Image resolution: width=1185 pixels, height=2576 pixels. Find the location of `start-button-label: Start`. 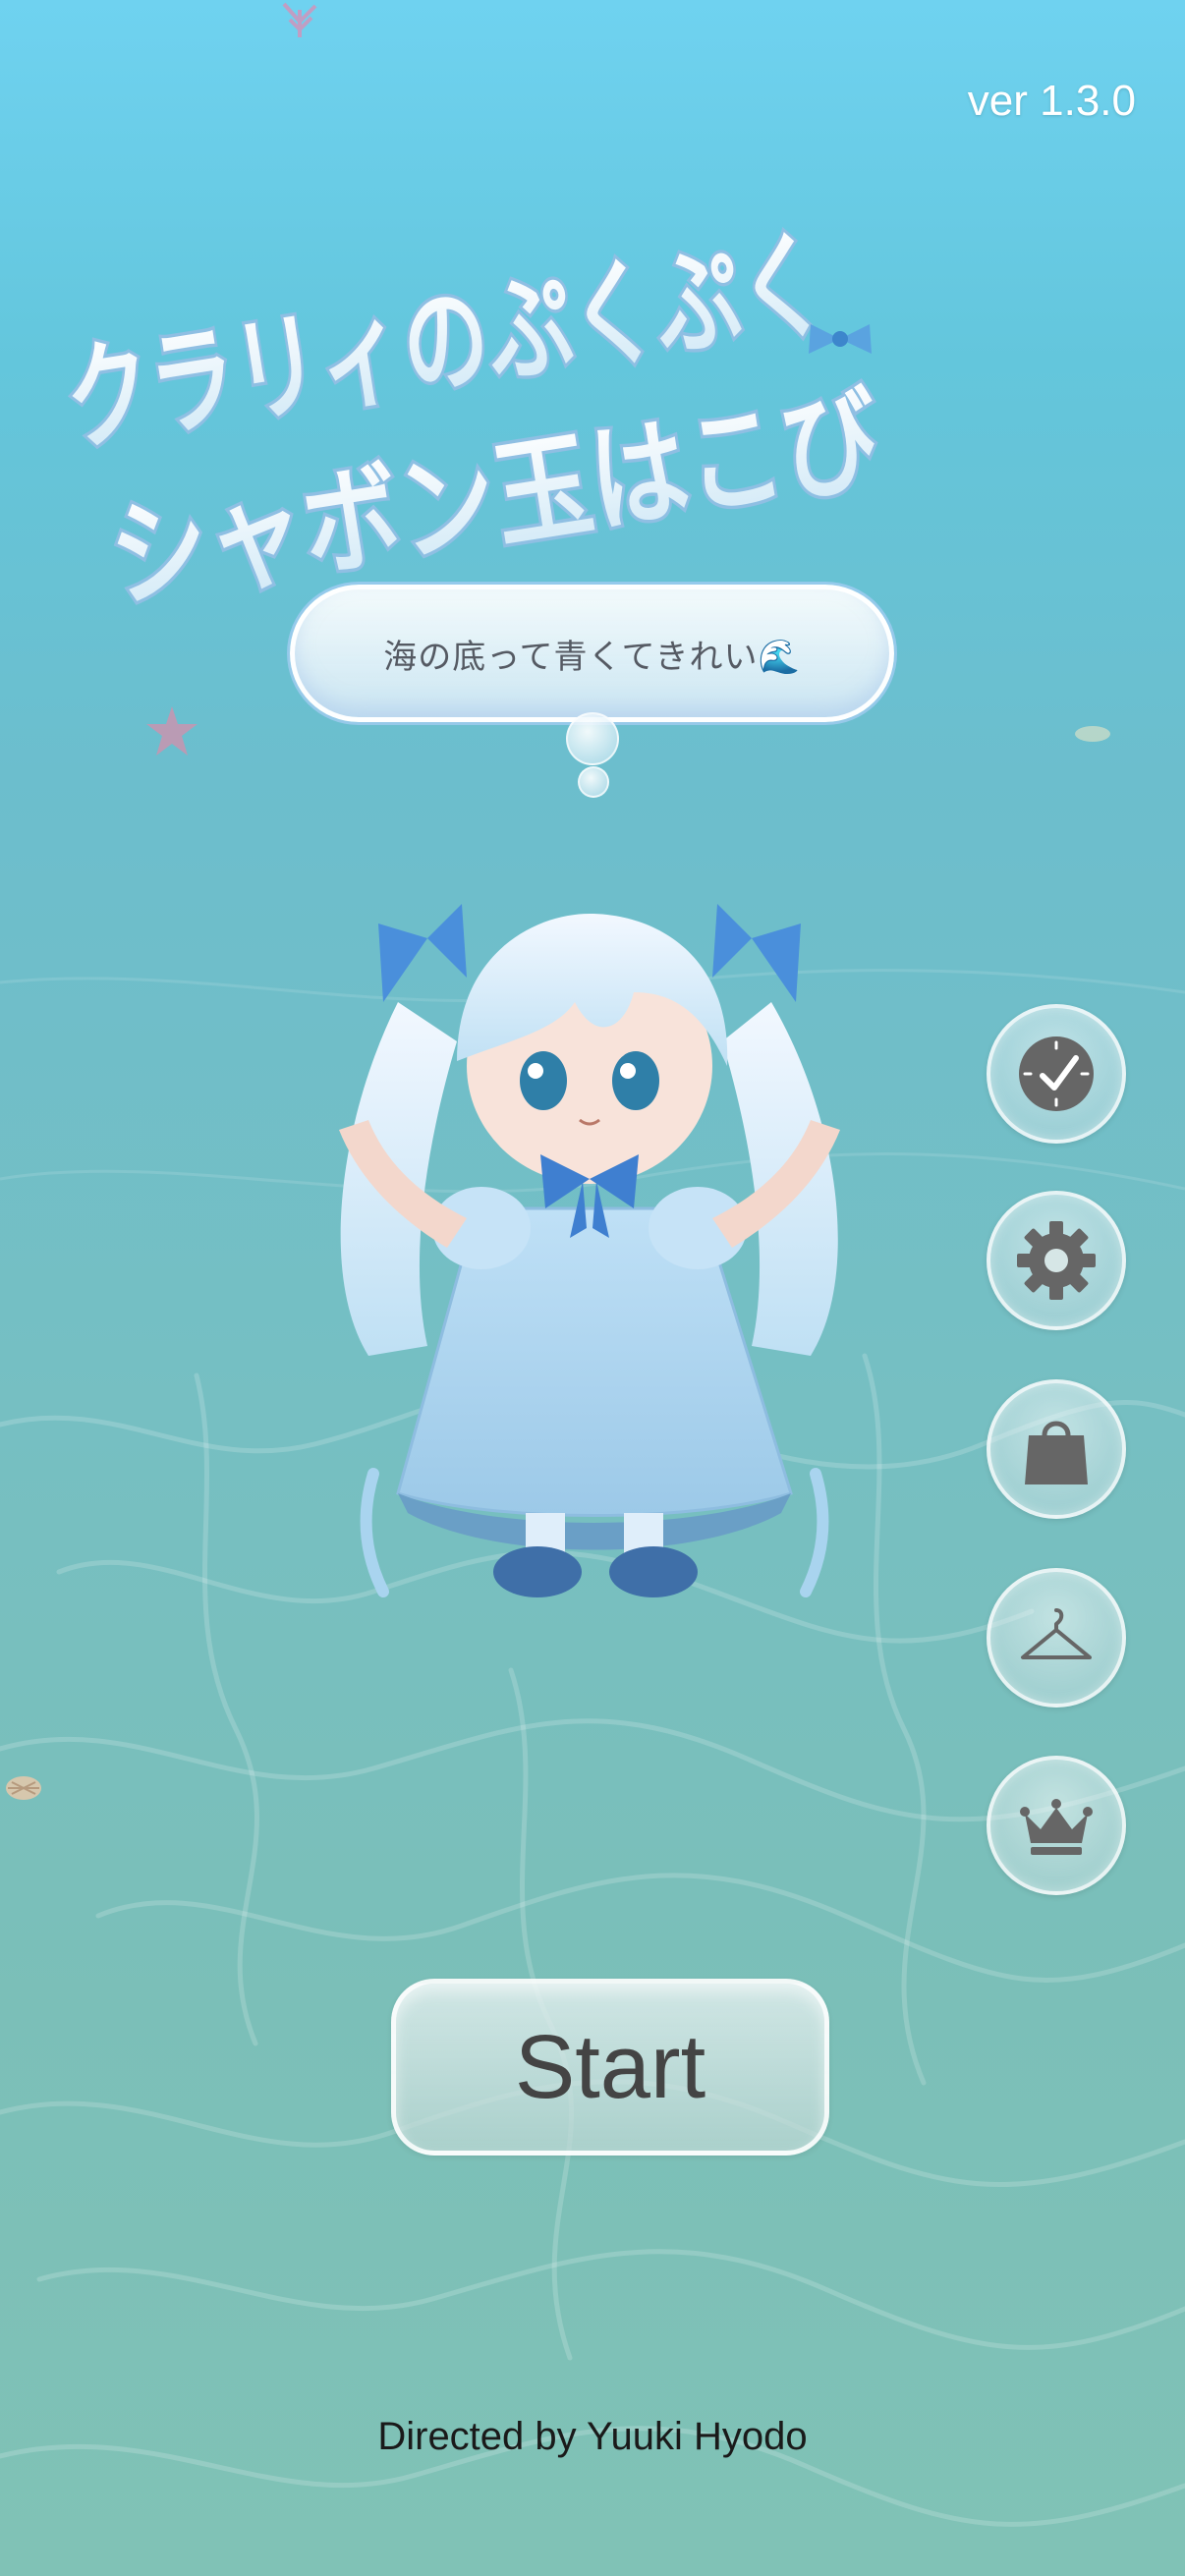

start-button-label: Start is located at coordinates (610, 2066).